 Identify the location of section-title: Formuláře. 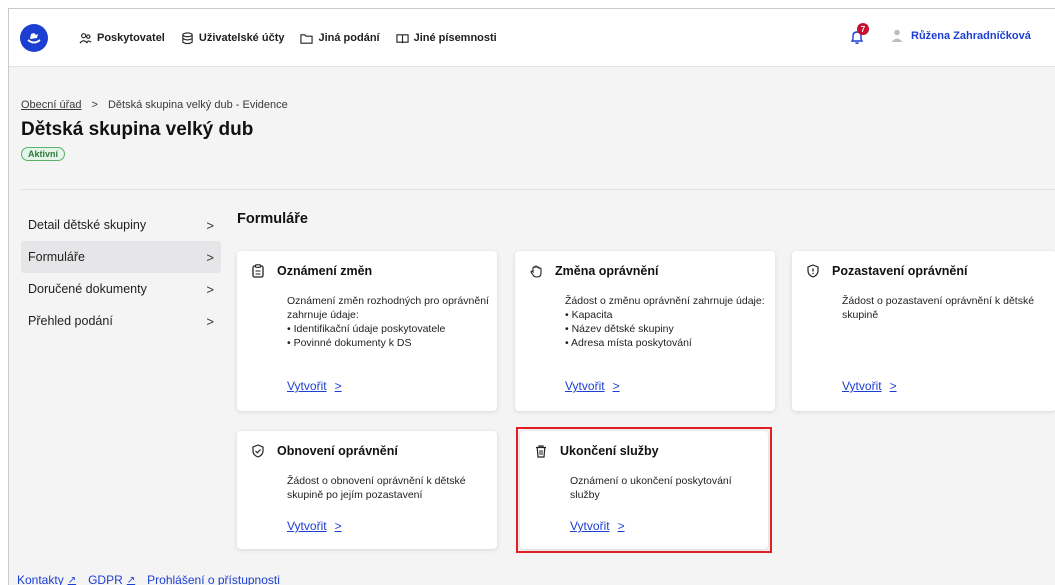
(272, 219).